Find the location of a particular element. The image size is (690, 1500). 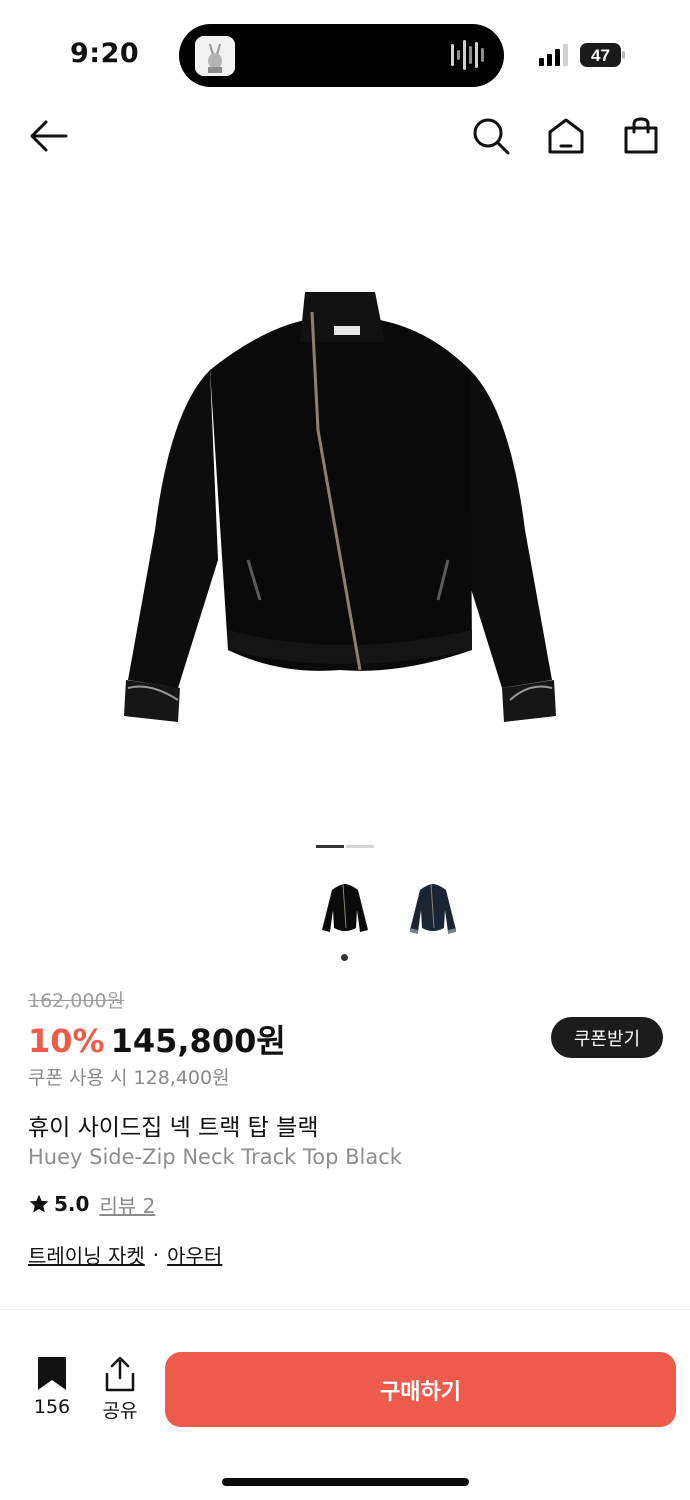

category-link-outer: 아우터 is located at coordinates (194, 1254).